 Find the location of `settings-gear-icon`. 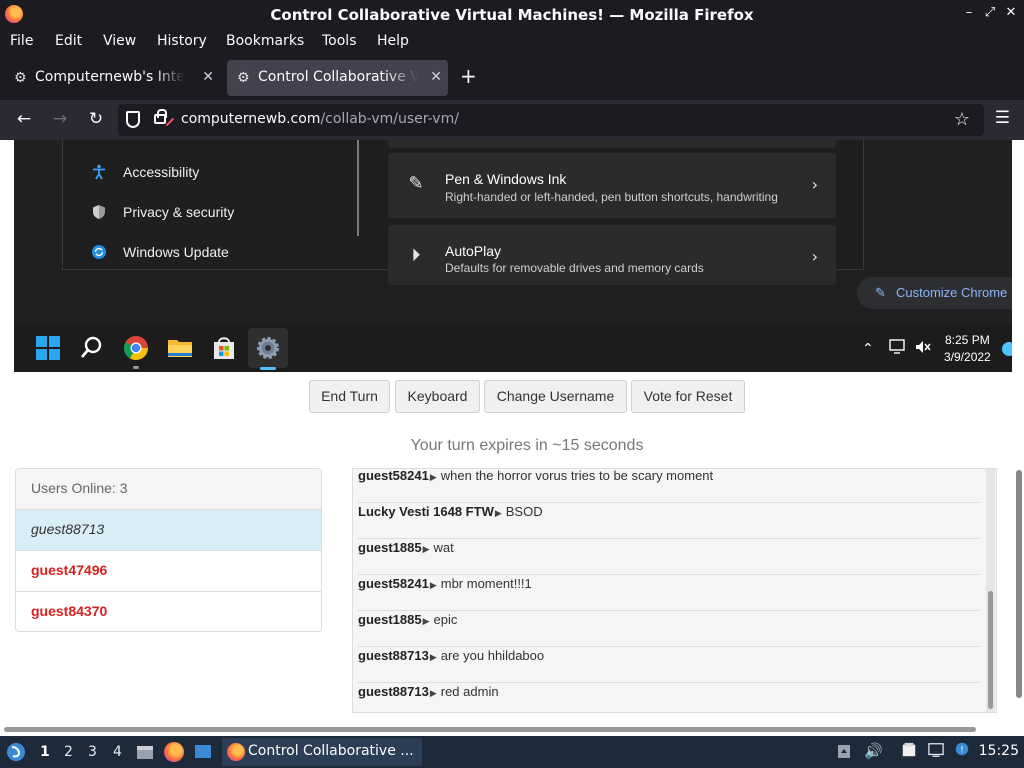

settings-gear-icon is located at coordinates (268, 348).